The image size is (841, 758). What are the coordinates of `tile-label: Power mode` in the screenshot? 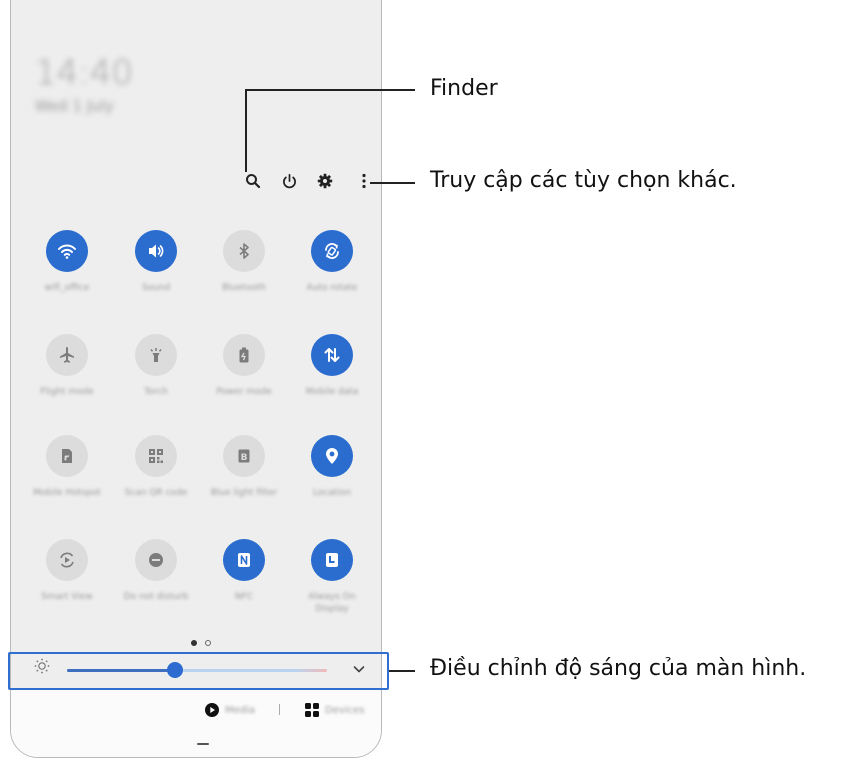 It's located at (244, 392).